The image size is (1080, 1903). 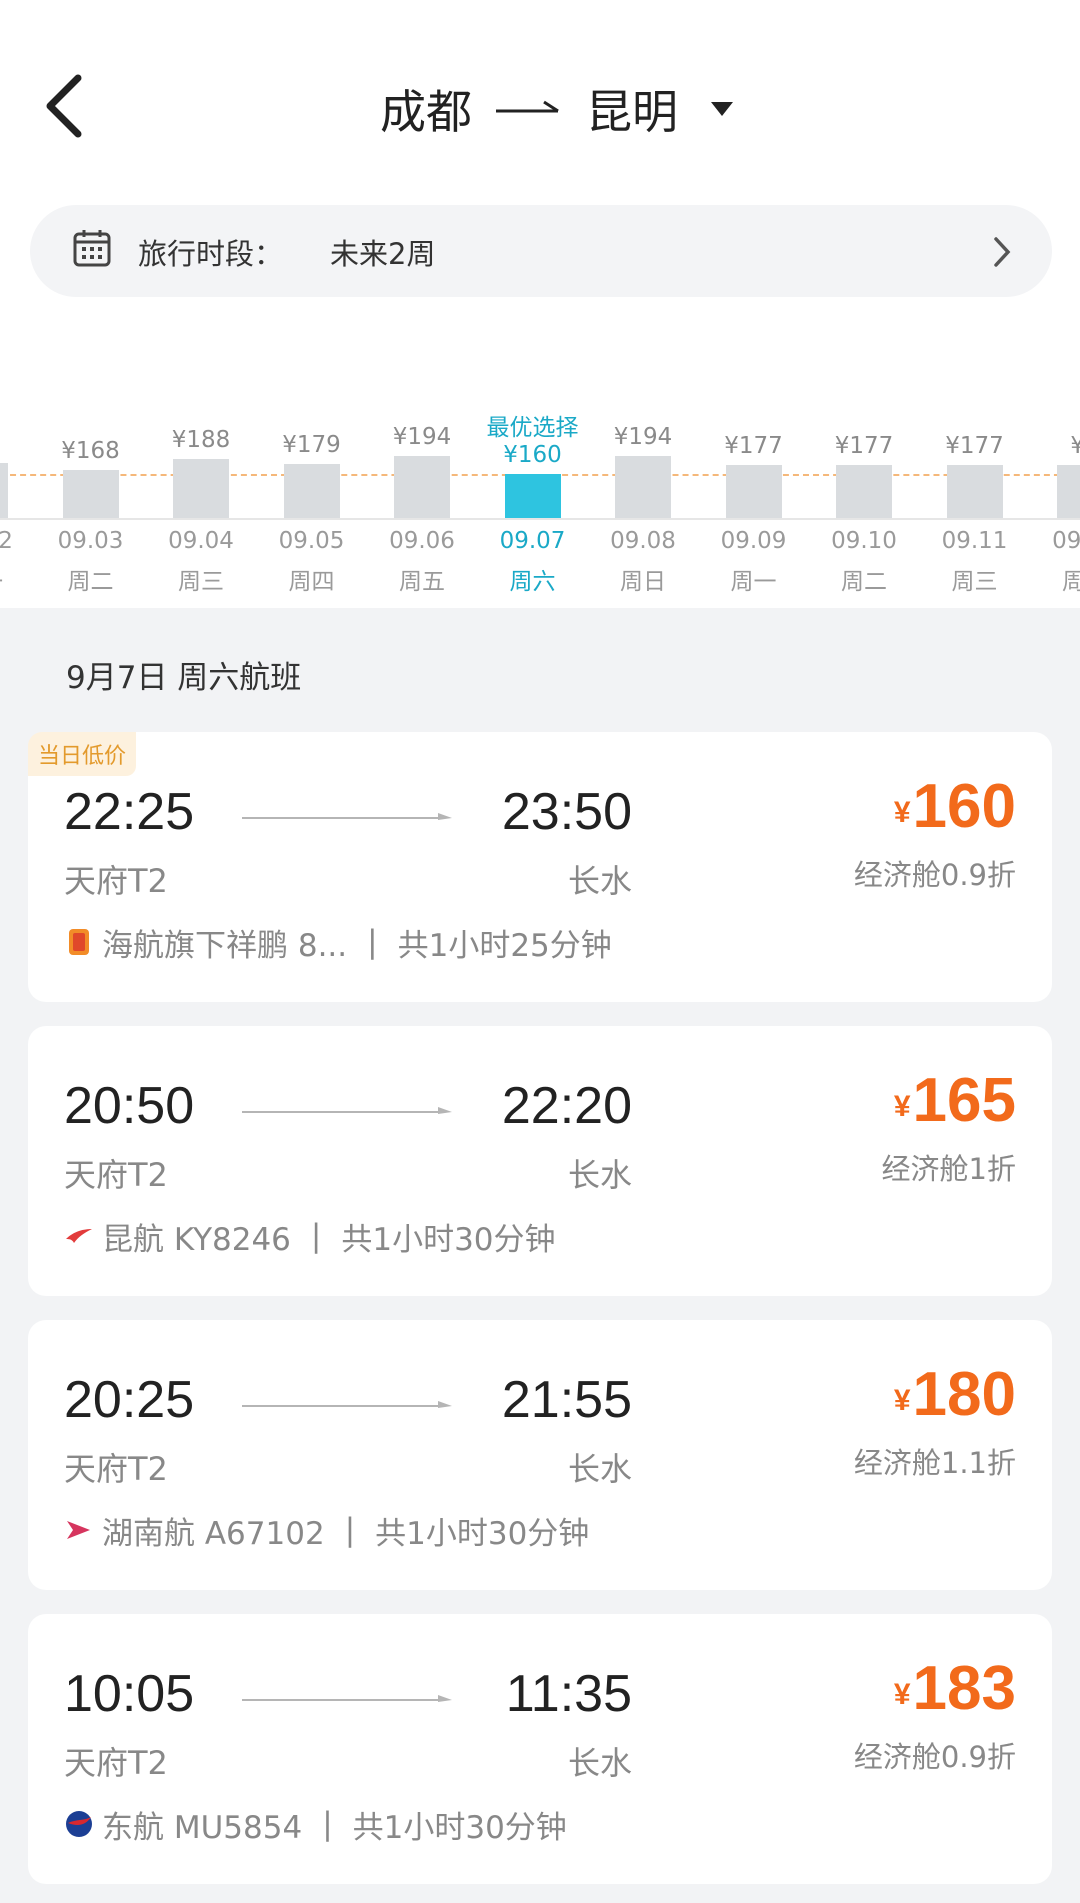 What do you see at coordinates (422, 541) in the screenshot?
I see `day-date: 09.06` at bounding box center [422, 541].